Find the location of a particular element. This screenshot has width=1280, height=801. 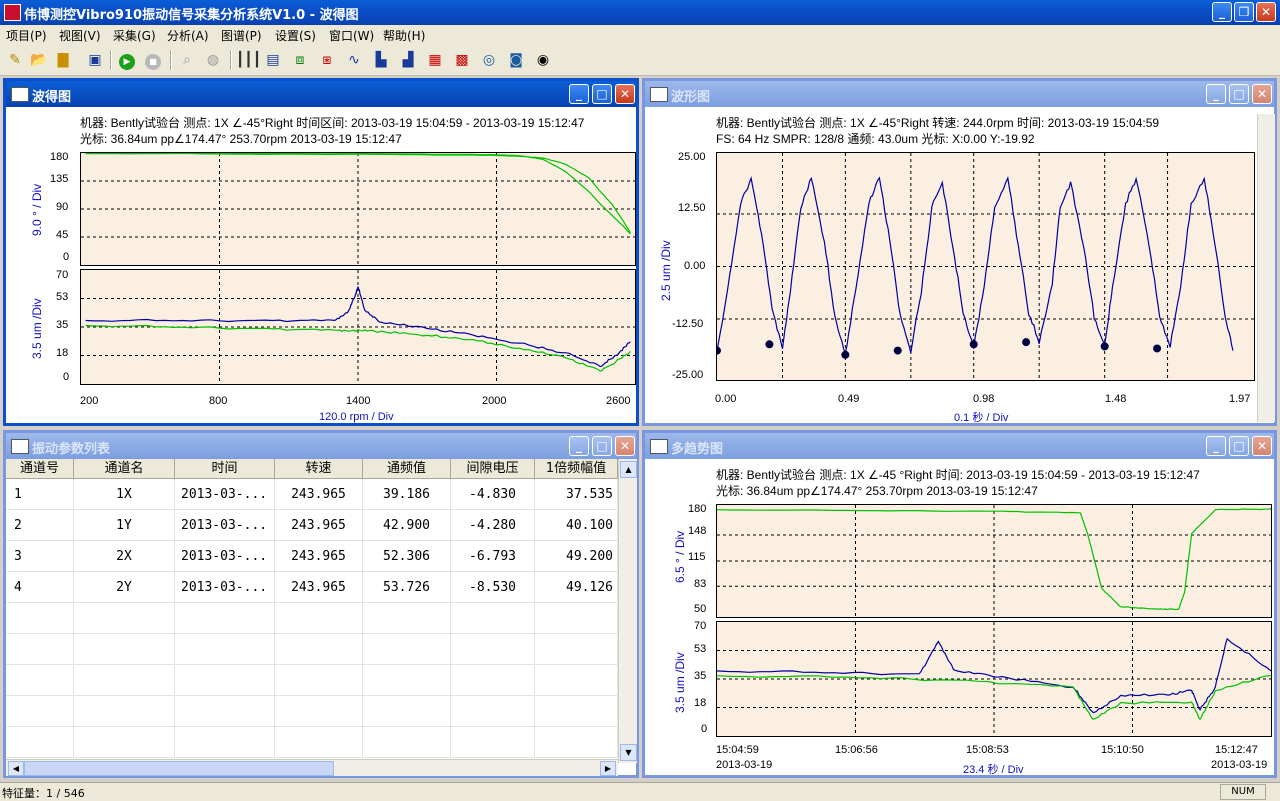

shaft-centerline-icon: ◉ is located at coordinates (543, 60).